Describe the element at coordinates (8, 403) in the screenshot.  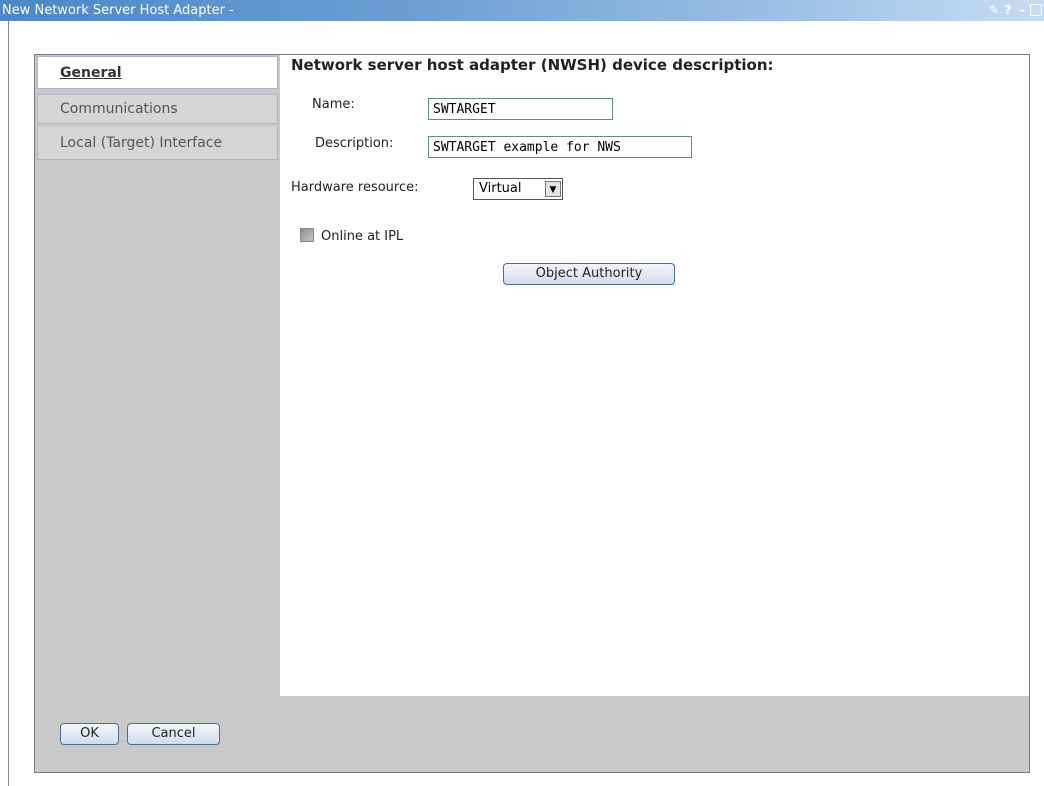
I see `window-border` at that location.